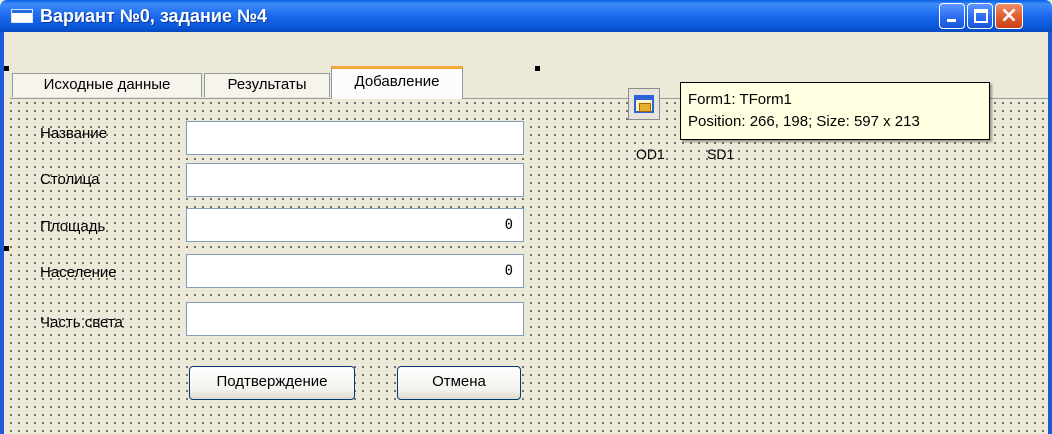 The image size is (1052, 434). I want to click on tab-source-data: Исходные данные, so click(107, 85).